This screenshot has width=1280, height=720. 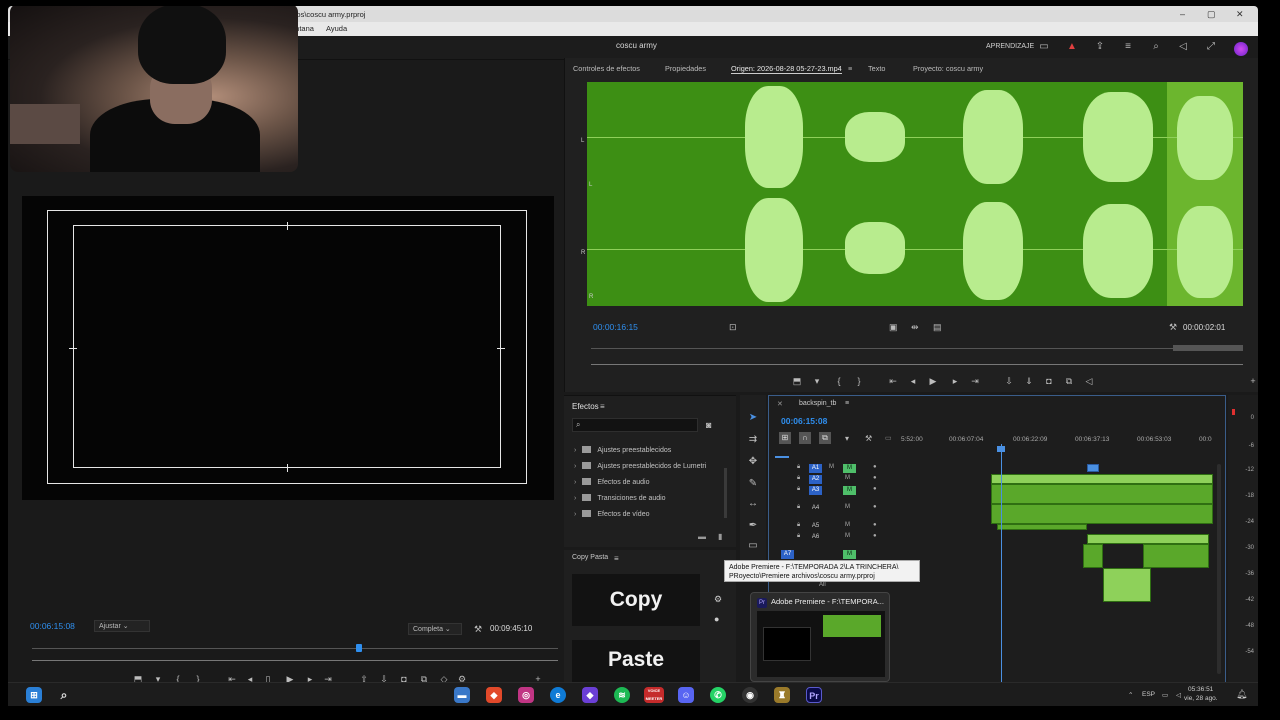 What do you see at coordinates (753, 484) in the screenshot?
I see `razor-icon: ✎` at bounding box center [753, 484].